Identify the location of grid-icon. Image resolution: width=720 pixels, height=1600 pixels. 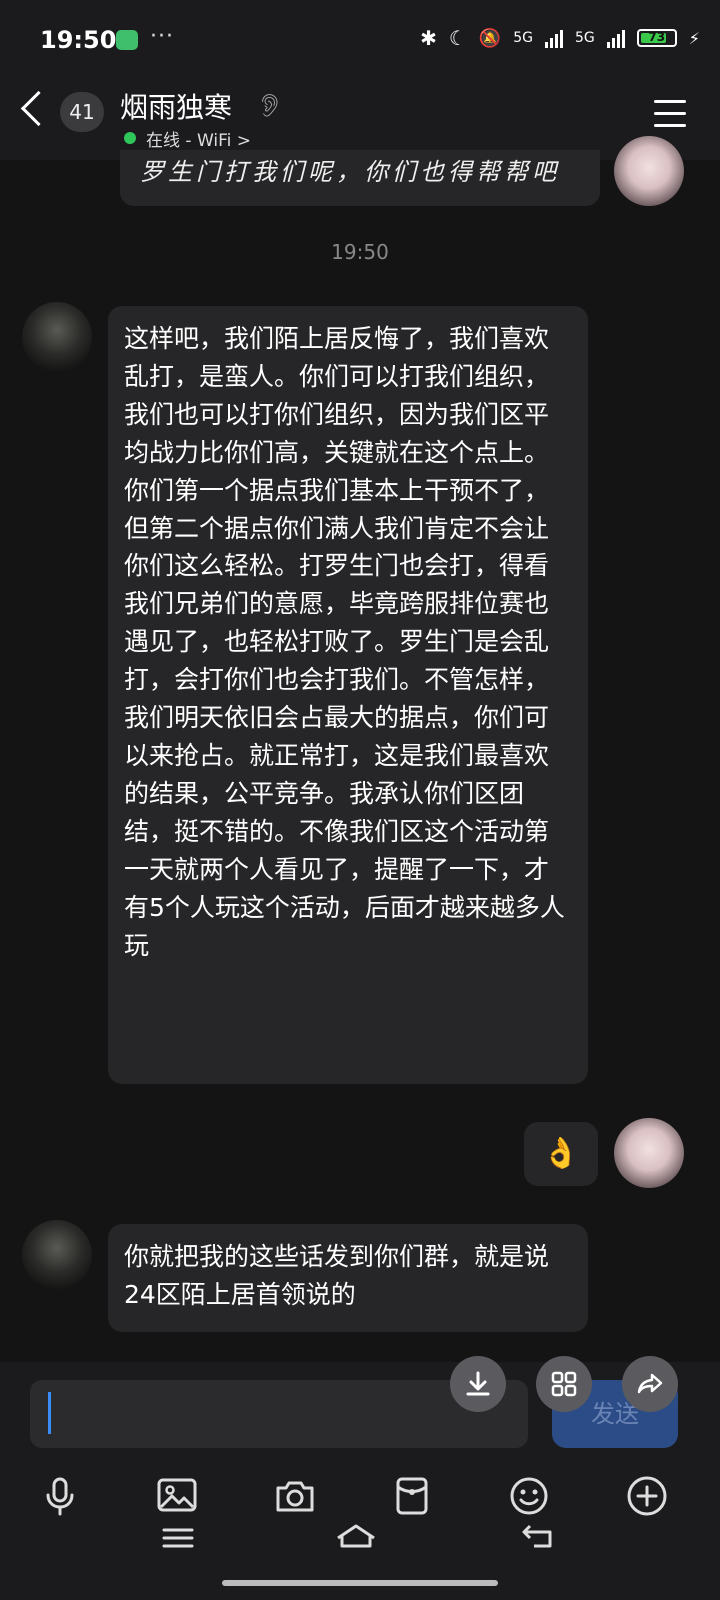
(564, 1384).